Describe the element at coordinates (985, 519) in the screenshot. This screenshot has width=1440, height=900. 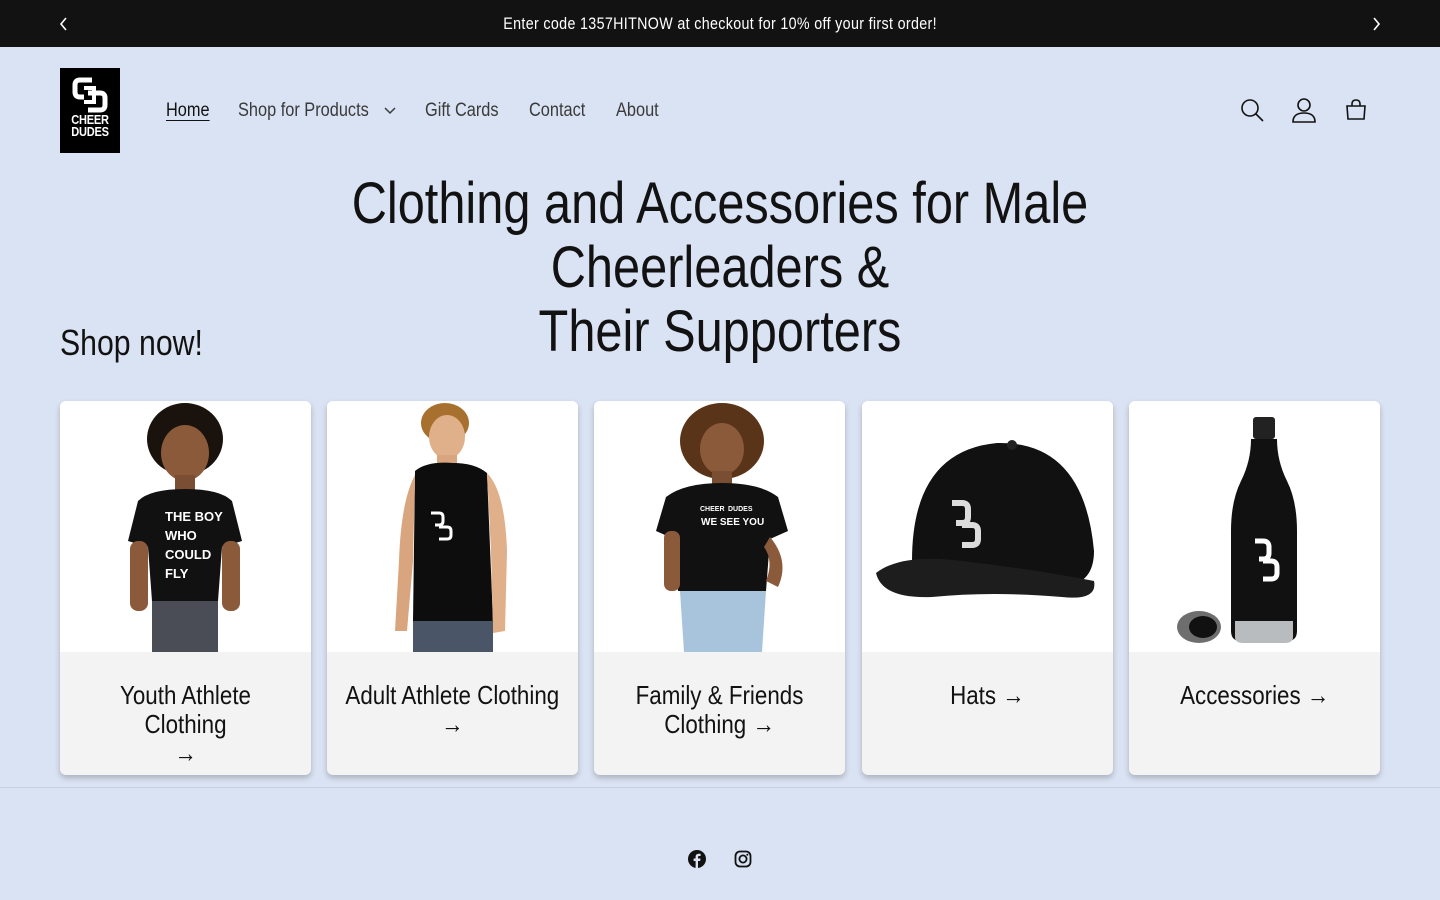
I see `hat-image` at that location.